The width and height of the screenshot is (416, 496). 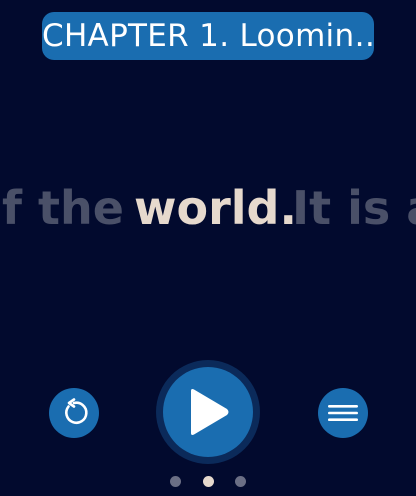 I want to click on menu-icon, so click(x=343, y=413).